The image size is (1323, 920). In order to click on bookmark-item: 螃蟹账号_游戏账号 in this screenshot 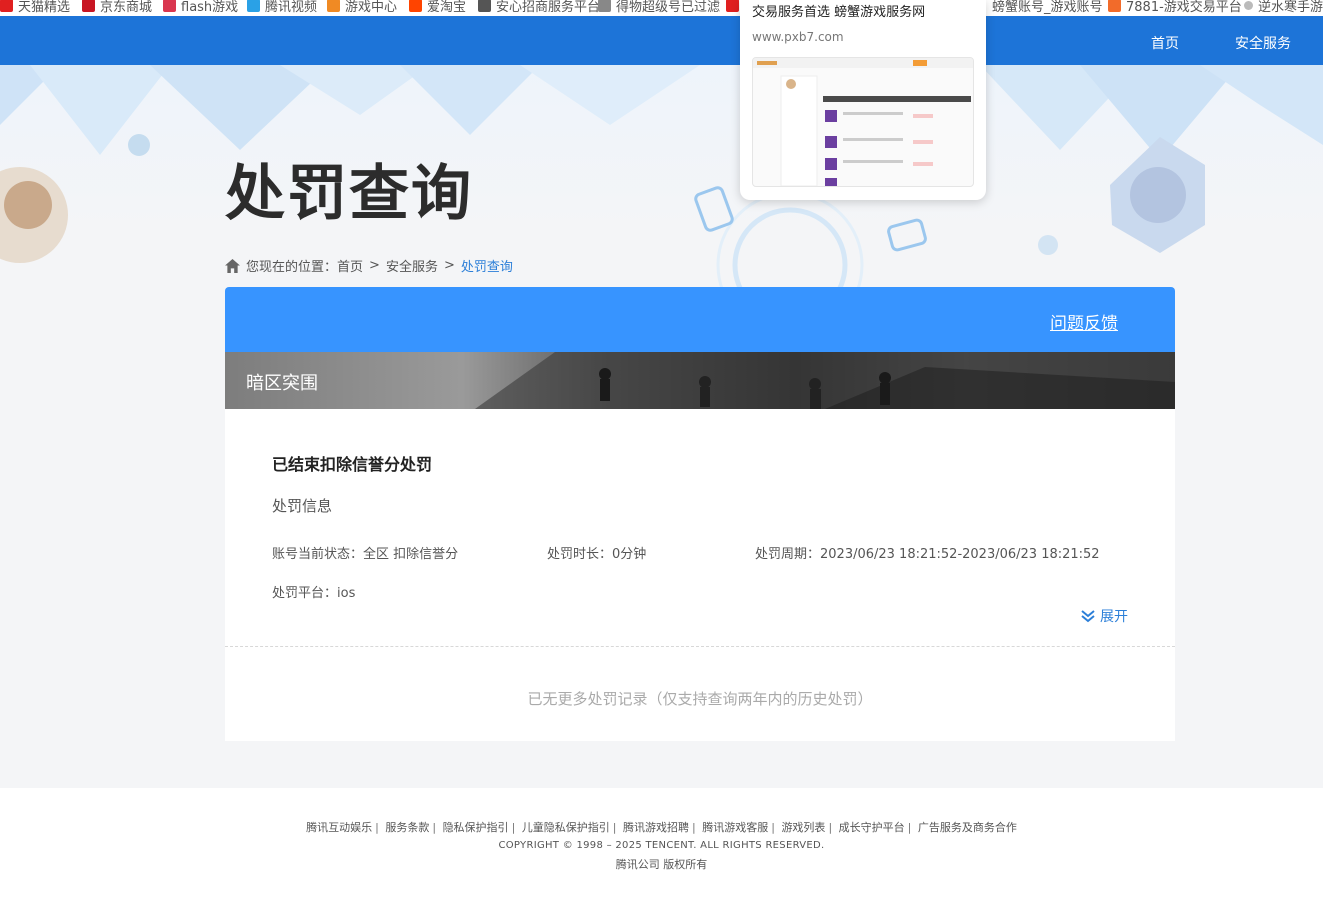, I will do `click(1047, 7)`.